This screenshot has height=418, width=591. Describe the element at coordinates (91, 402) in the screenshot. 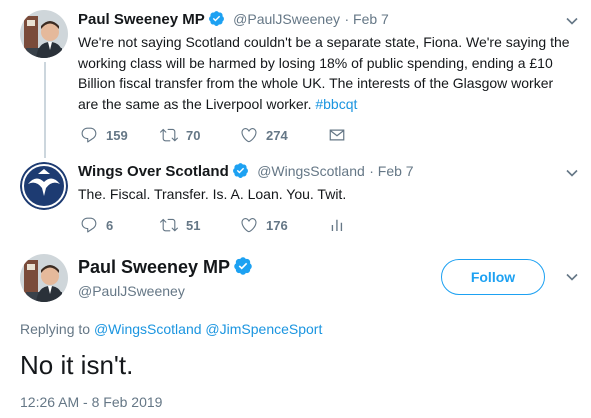

I see `tweet-timestamp: 12:26 AM - 8 Feb 2019` at that location.